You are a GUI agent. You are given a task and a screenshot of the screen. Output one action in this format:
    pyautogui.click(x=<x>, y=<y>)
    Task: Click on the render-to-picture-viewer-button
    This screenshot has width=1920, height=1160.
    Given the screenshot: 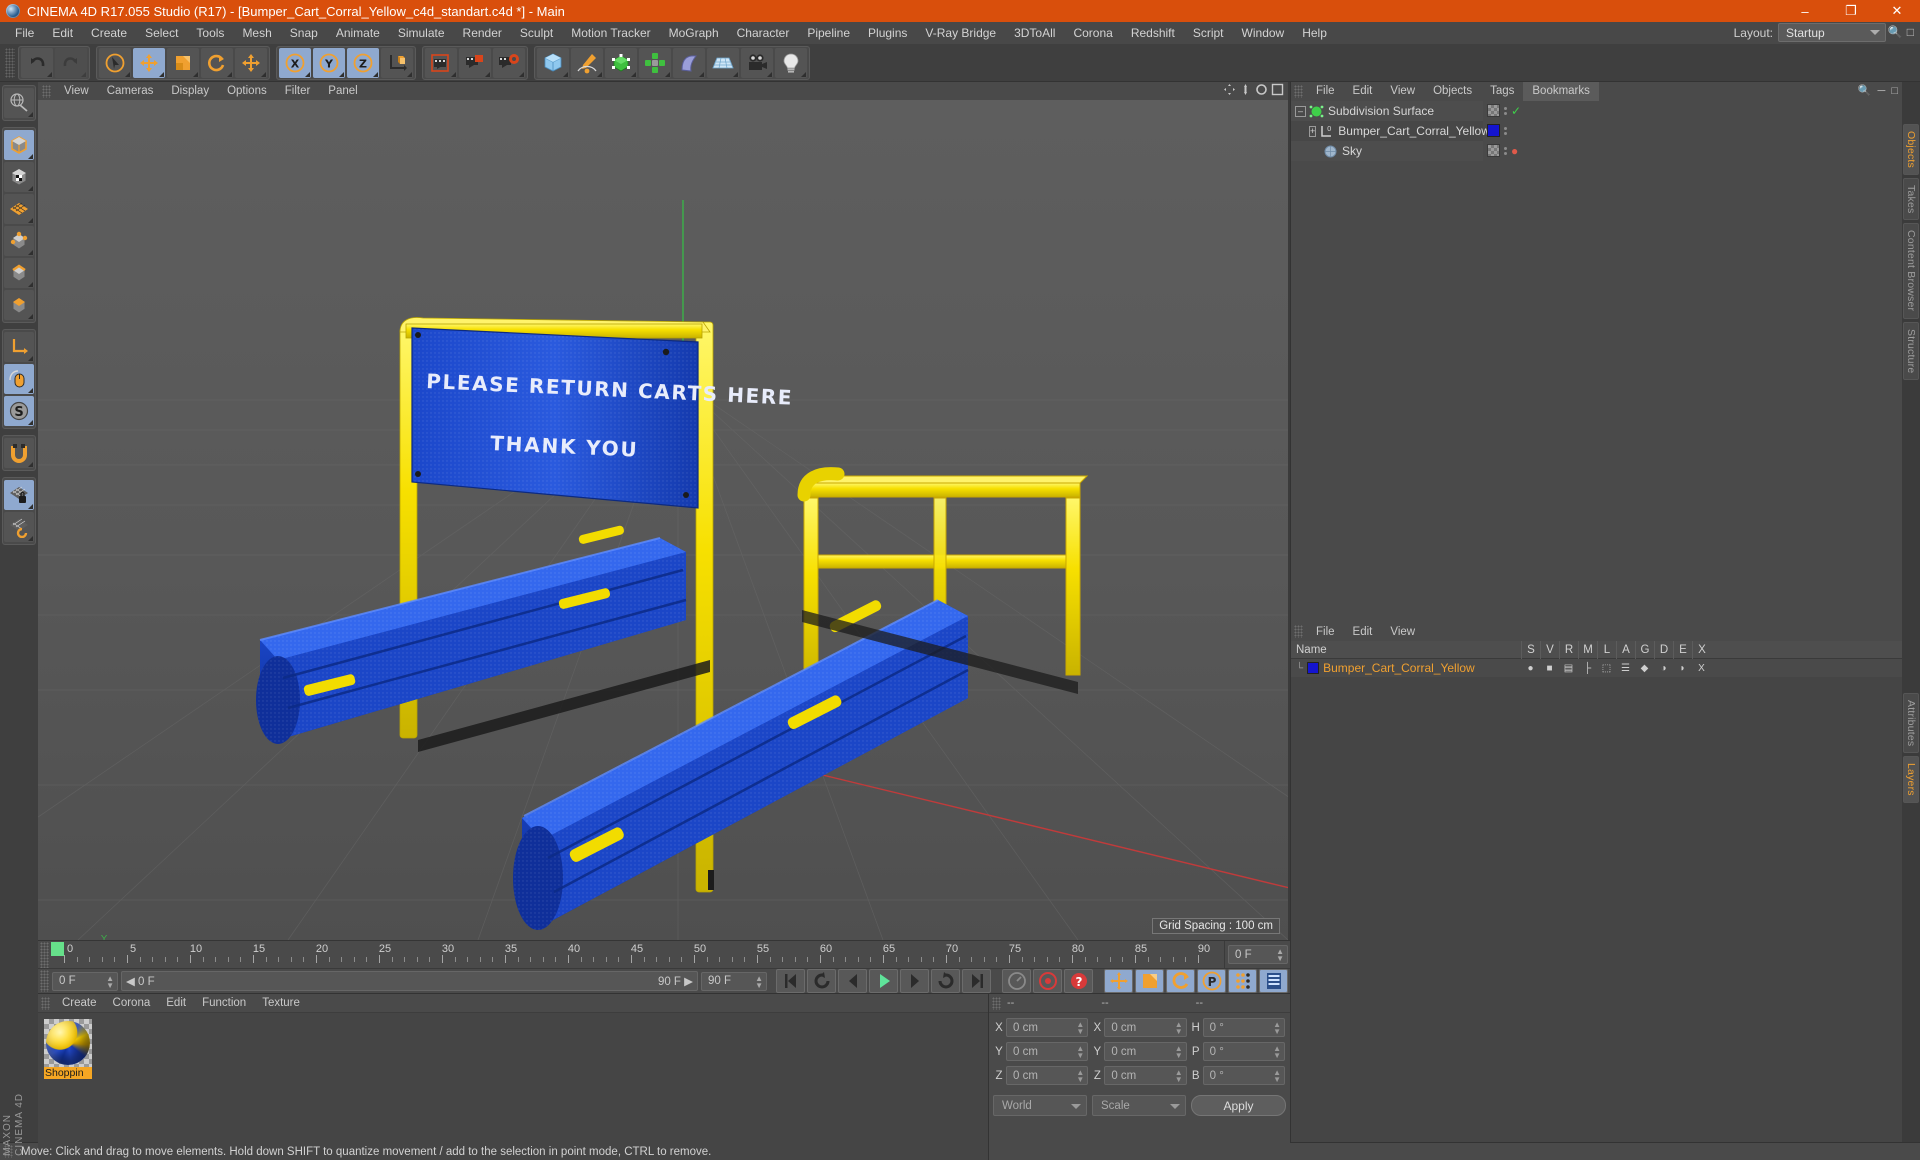 What is the action you would take?
    pyautogui.click(x=475, y=62)
    